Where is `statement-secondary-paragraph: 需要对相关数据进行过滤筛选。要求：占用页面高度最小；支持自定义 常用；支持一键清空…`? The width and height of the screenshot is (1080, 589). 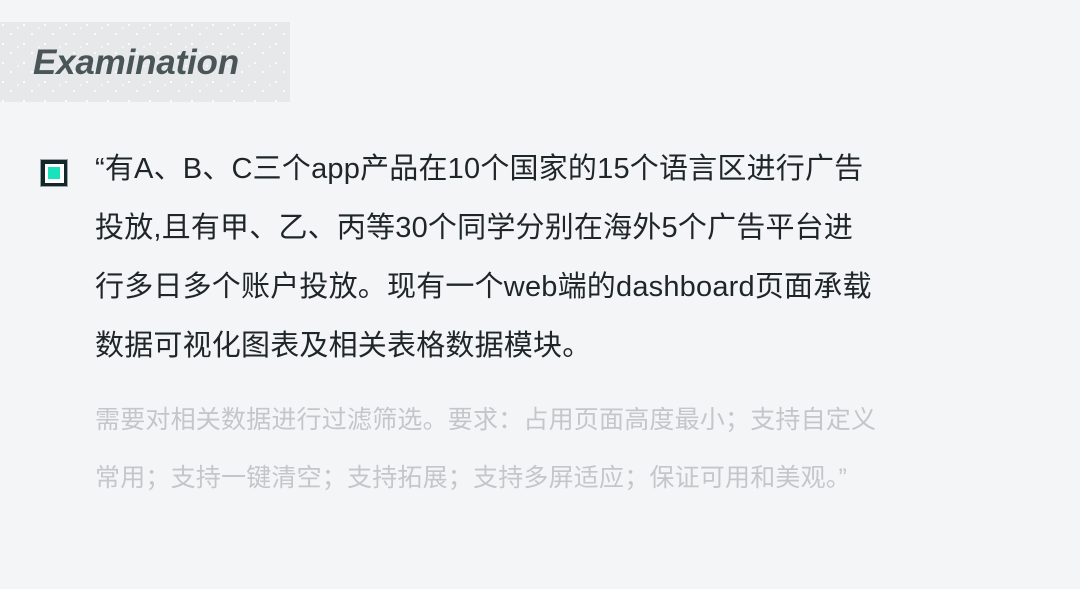 statement-secondary-paragraph: 需要对相关数据进行过滤筛选。要求：占用页面高度最小；支持自定义 常用；支持一键清空… is located at coordinates (486, 449).